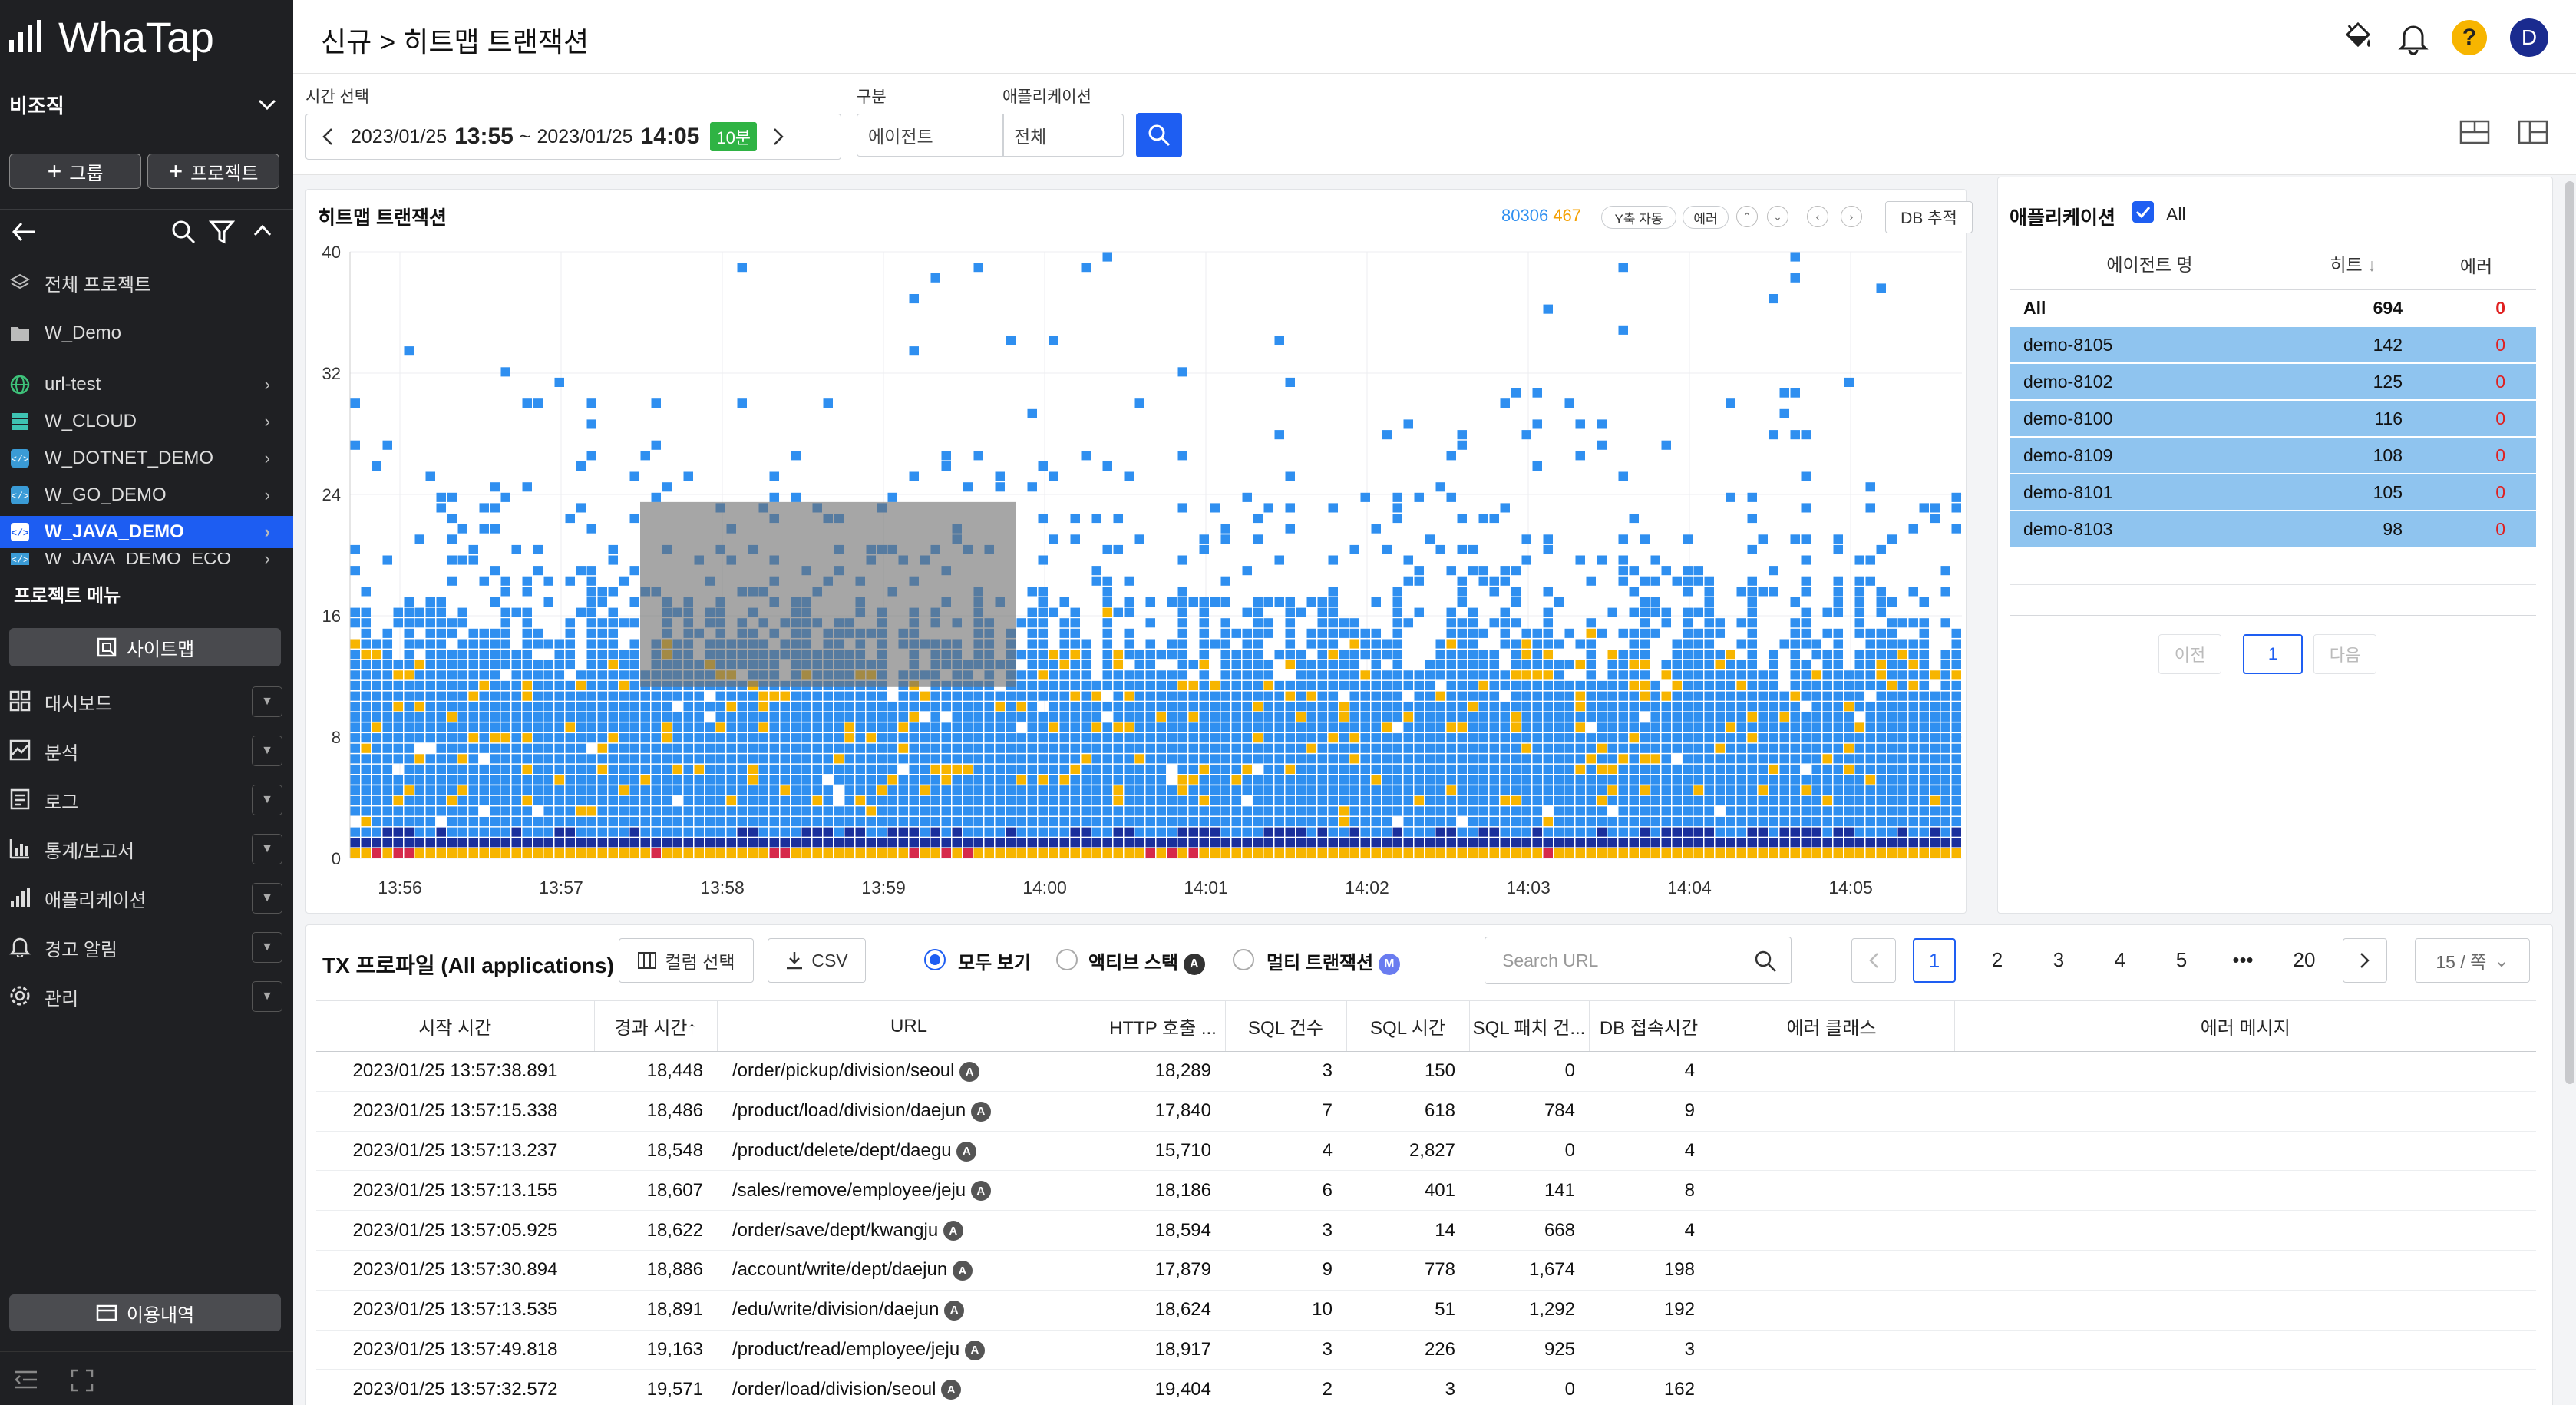 This screenshot has width=2576, height=1405. Describe the element at coordinates (2150, 265) in the screenshot. I see `col-agent-name: 에이전트 명` at that location.